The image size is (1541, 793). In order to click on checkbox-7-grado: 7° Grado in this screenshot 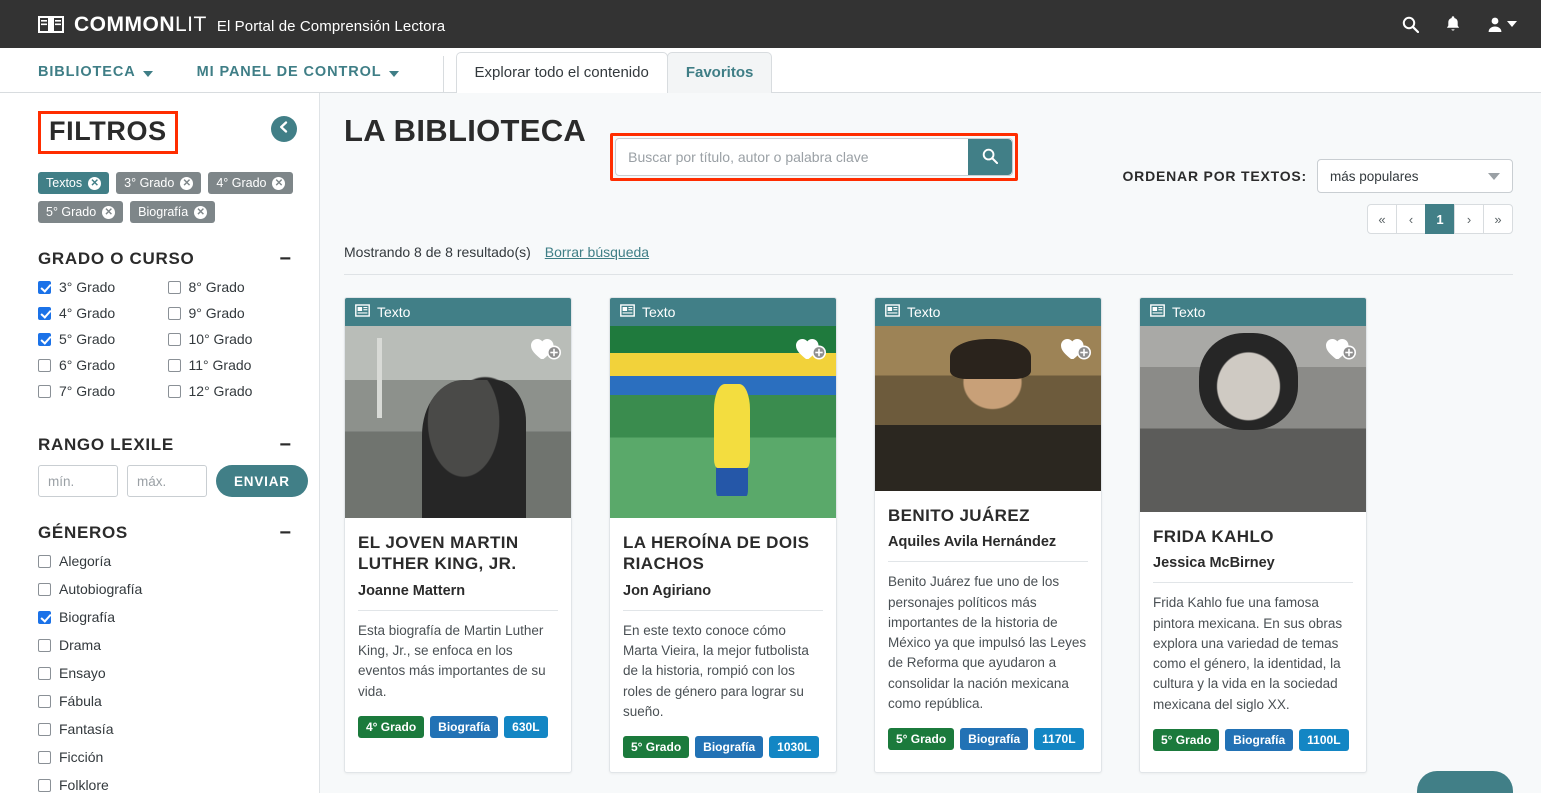, I will do `click(103, 391)`.